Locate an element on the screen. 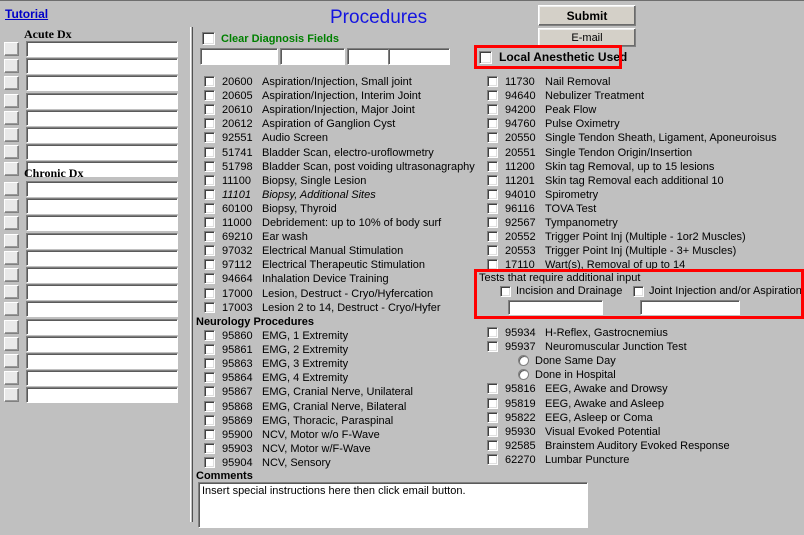 This screenshot has width=804, height=535. email-button: E-mail is located at coordinates (587, 37).